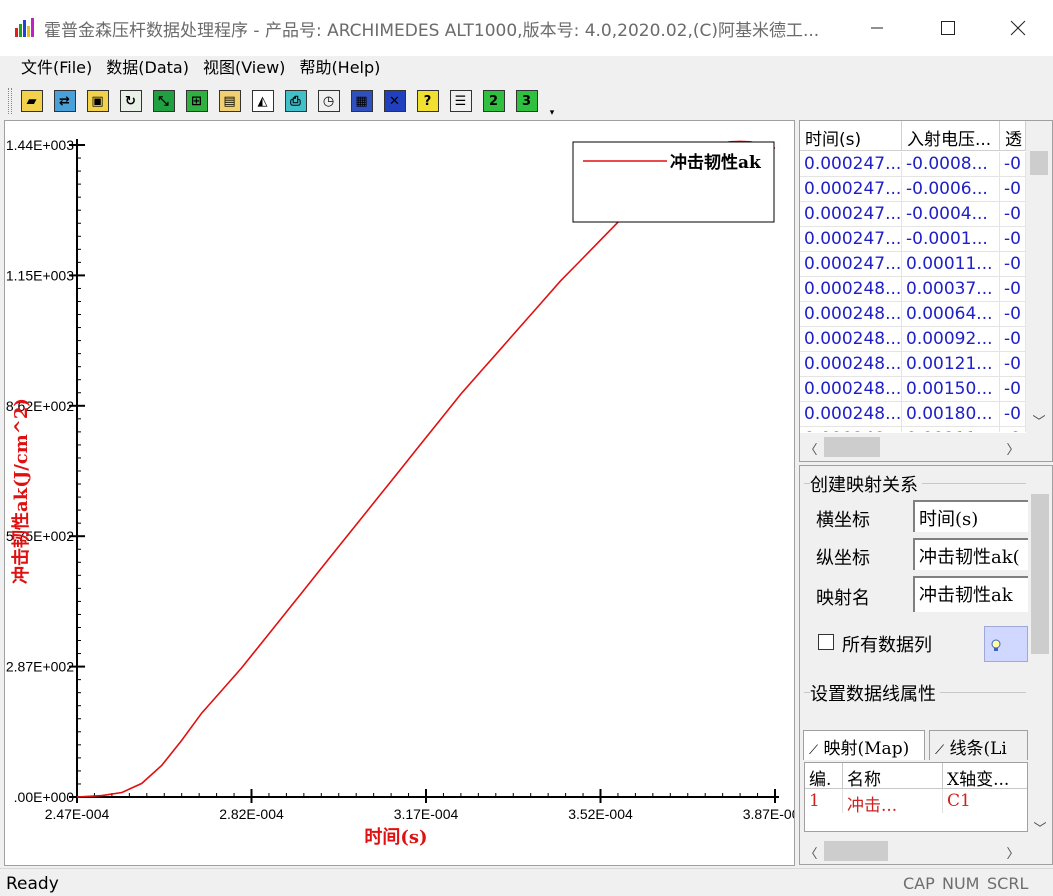 This screenshot has height=896, width=1053. I want to click on stop-button: ✕, so click(394, 101).